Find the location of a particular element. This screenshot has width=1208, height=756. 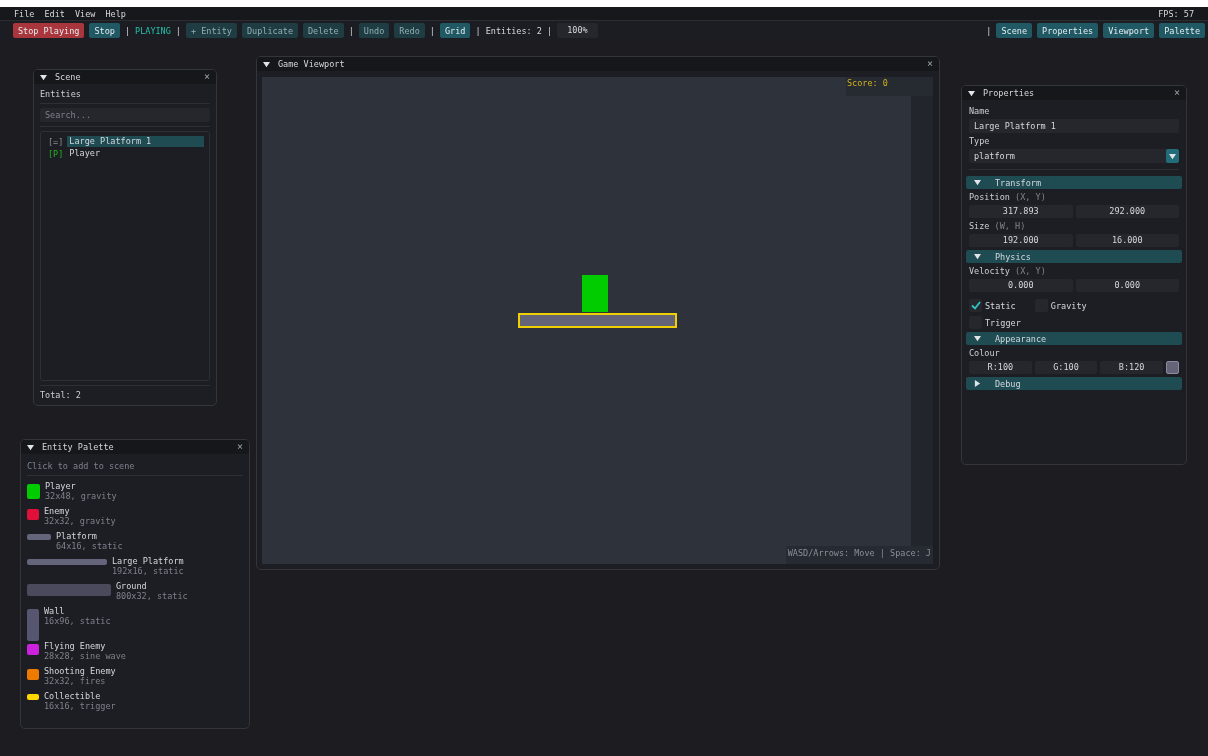

field-label: Colour is located at coordinates (985, 353).